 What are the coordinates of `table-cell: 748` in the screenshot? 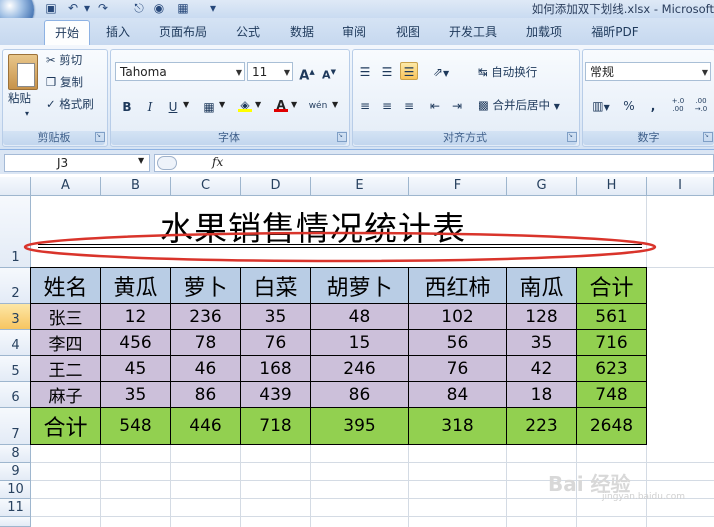 It's located at (611, 394).